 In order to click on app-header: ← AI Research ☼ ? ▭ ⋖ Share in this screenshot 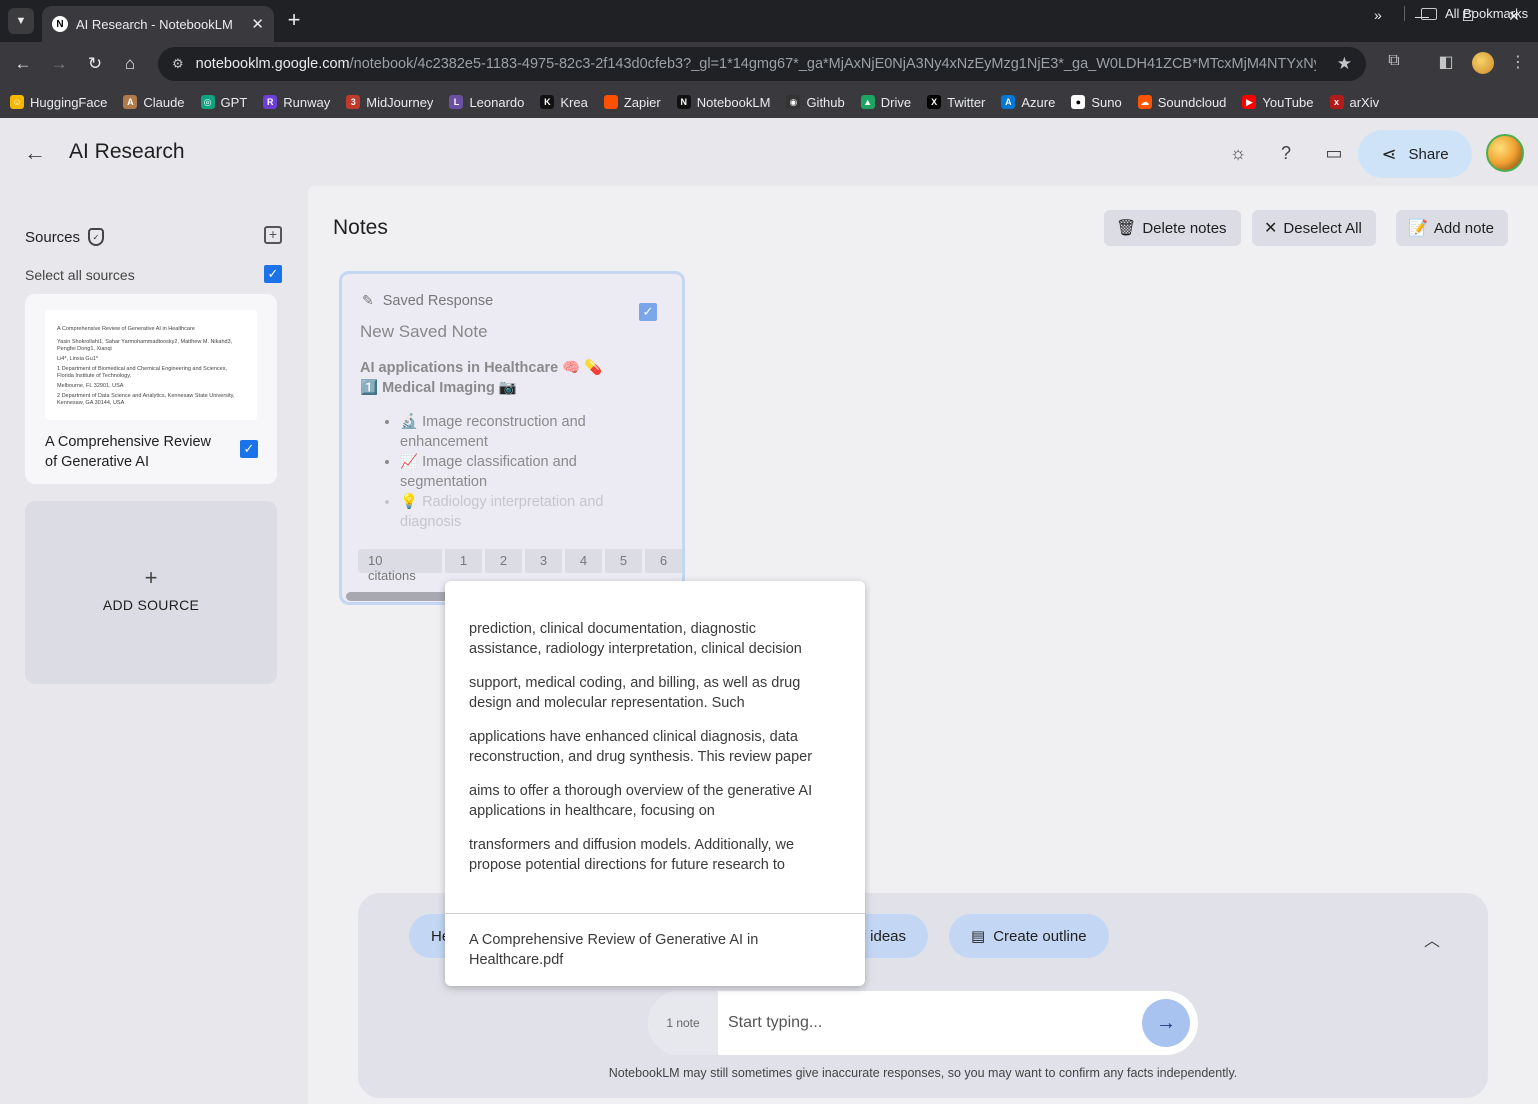, I will do `click(769, 152)`.